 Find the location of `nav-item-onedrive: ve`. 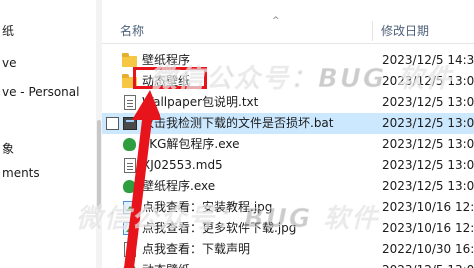

nav-item-onedrive: ve is located at coordinates (47, 63).